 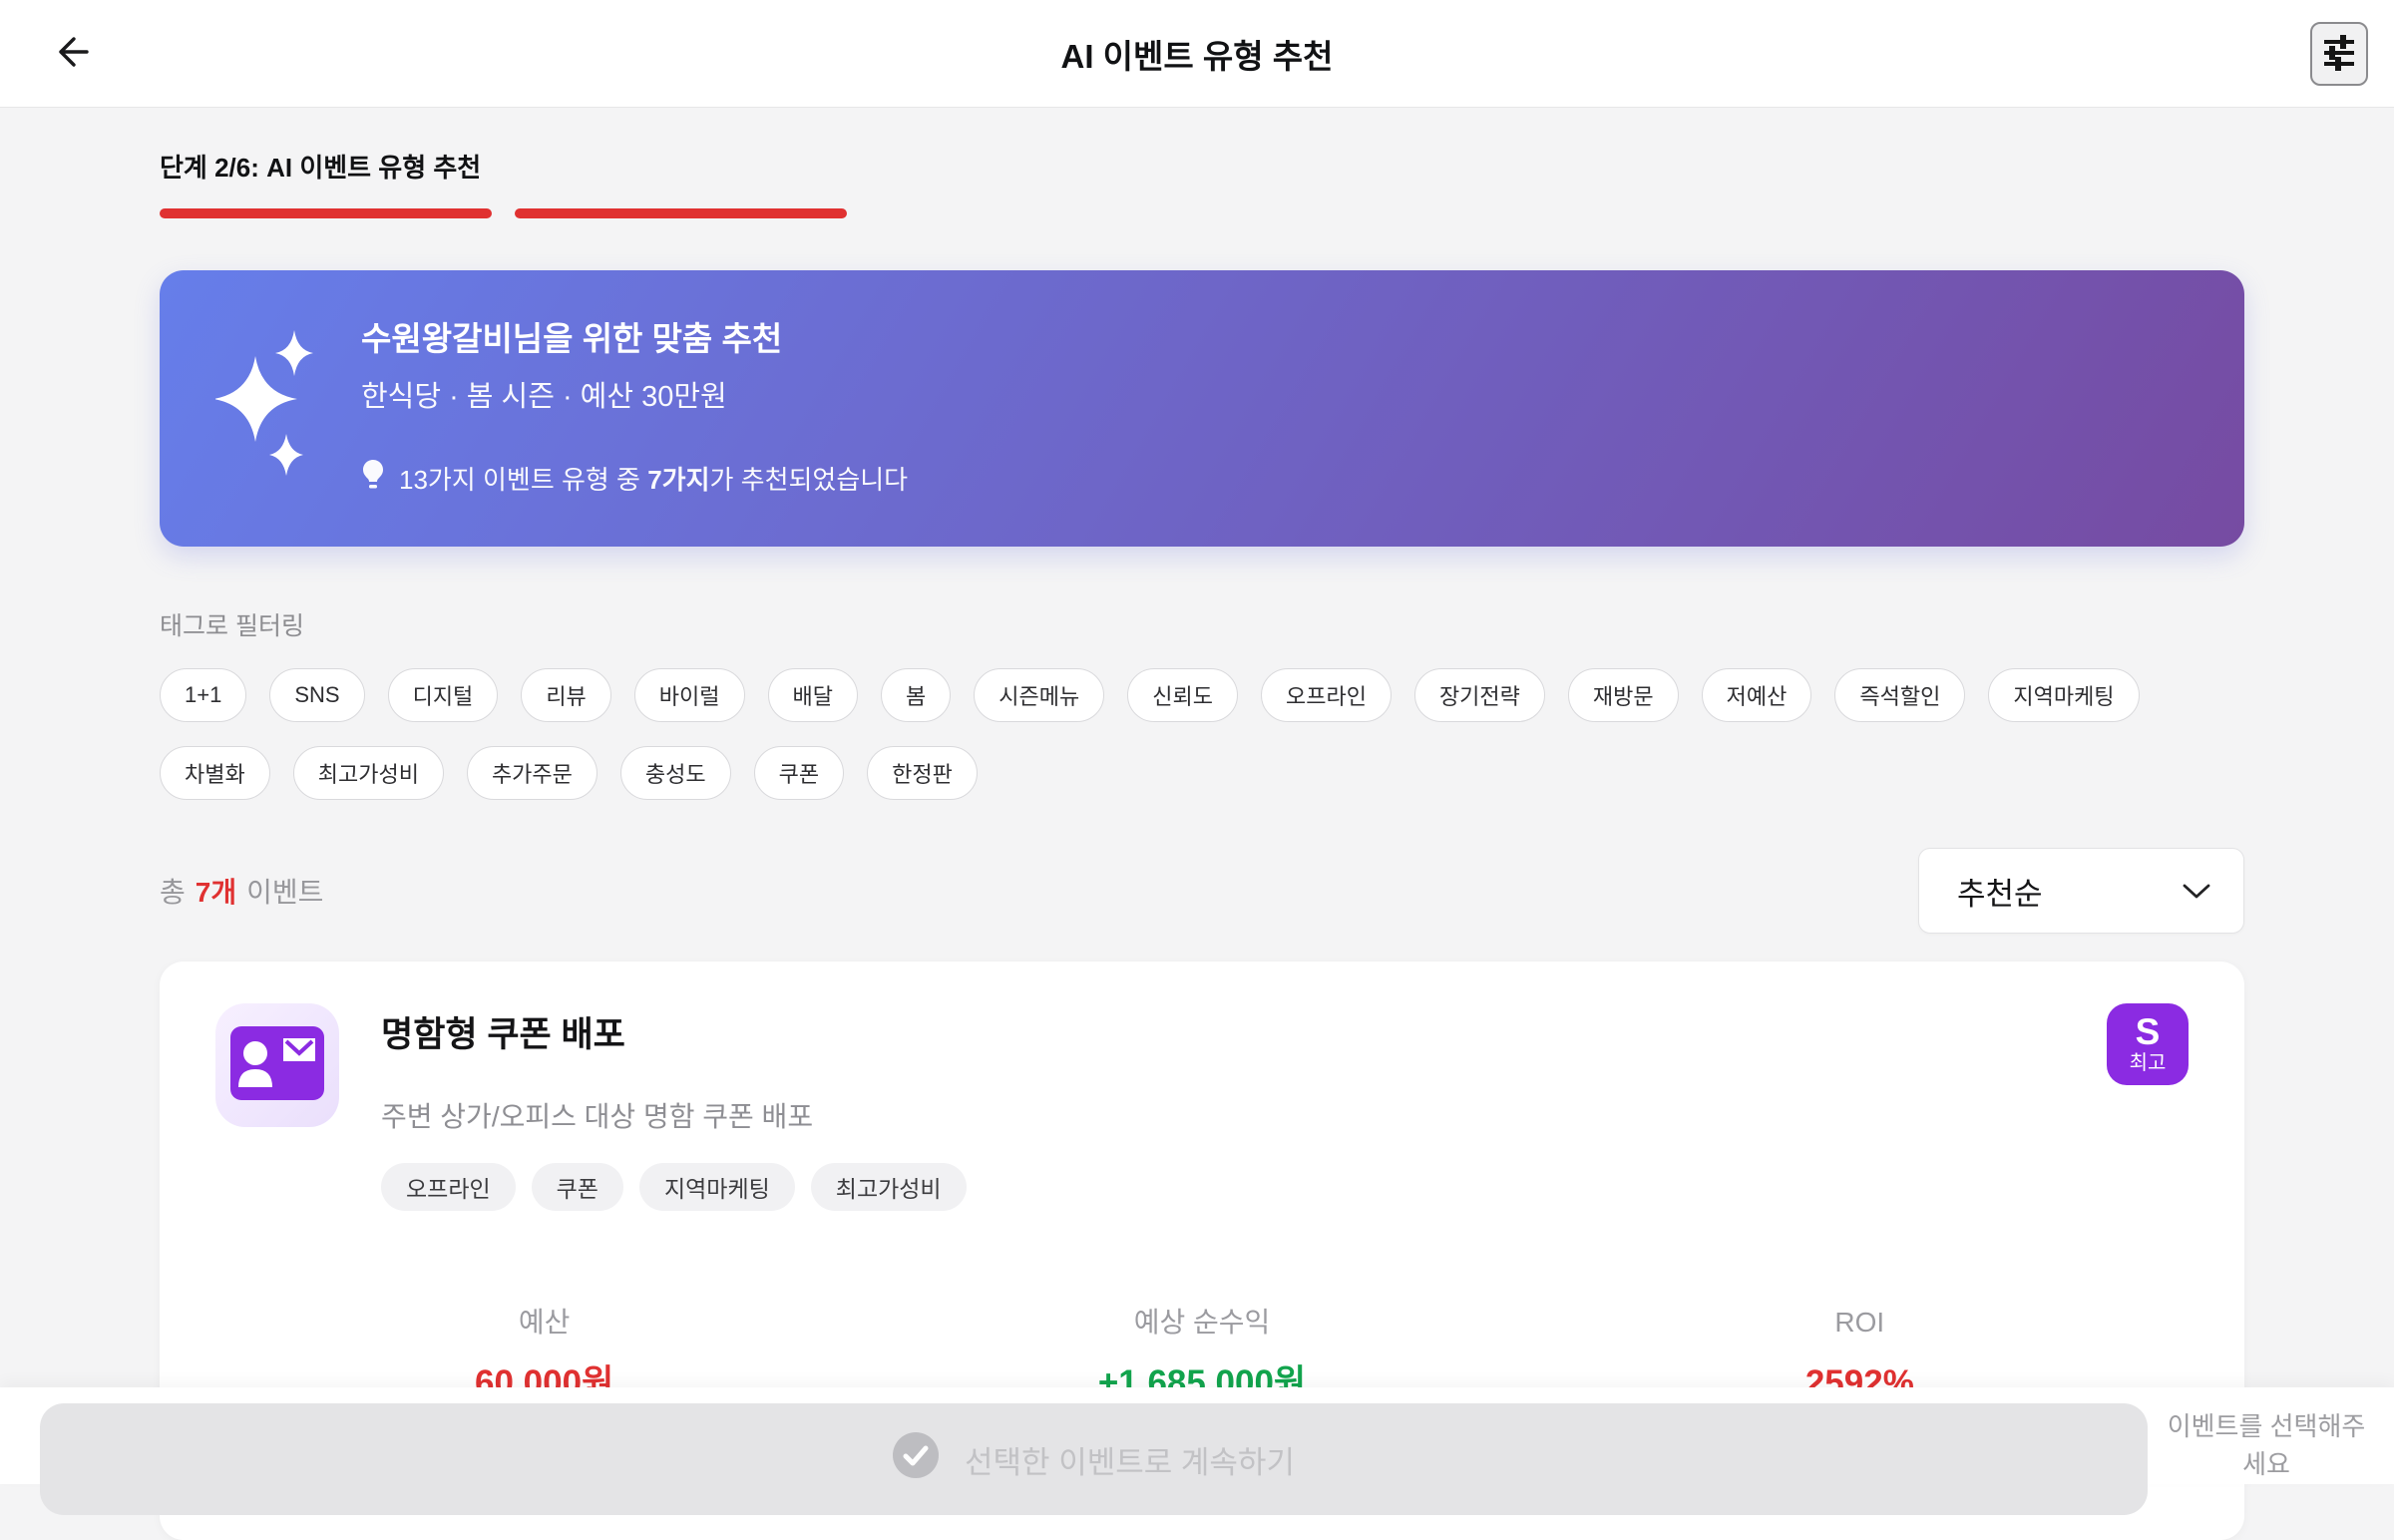 What do you see at coordinates (597, 1116) in the screenshot?
I see `event-description: 주변 상가/오피스 대상 명함 쿠폰 배포` at bounding box center [597, 1116].